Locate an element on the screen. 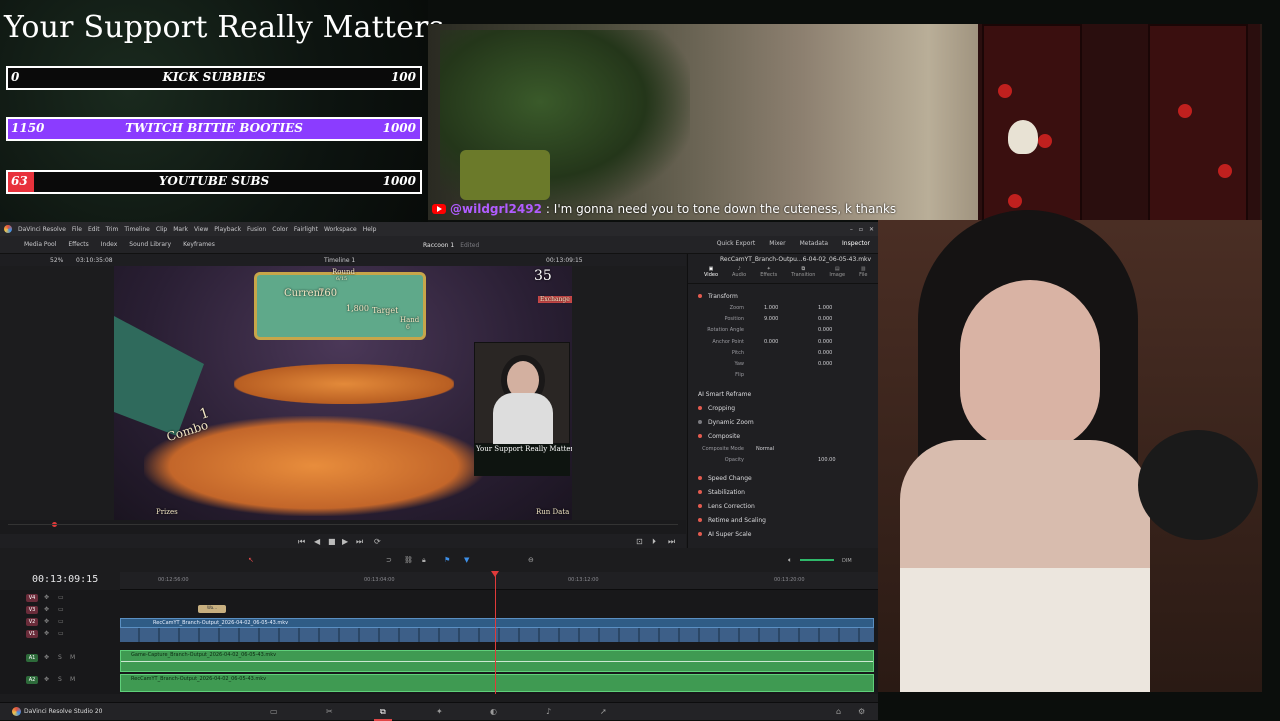 The width and height of the screenshot is (1280, 721). section-ai-reframe: AI Smart Reframe is located at coordinates (783, 394).